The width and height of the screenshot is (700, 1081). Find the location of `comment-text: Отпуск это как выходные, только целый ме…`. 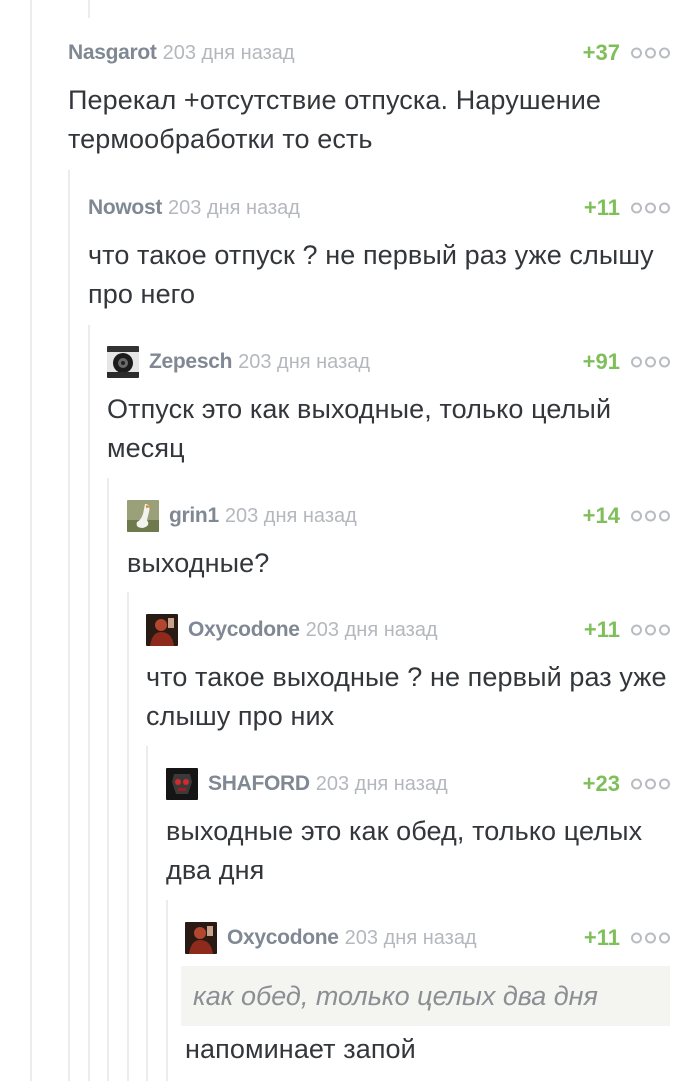

comment-text: Отпуск это как выходные, только целый ме… is located at coordinates (359, 428).